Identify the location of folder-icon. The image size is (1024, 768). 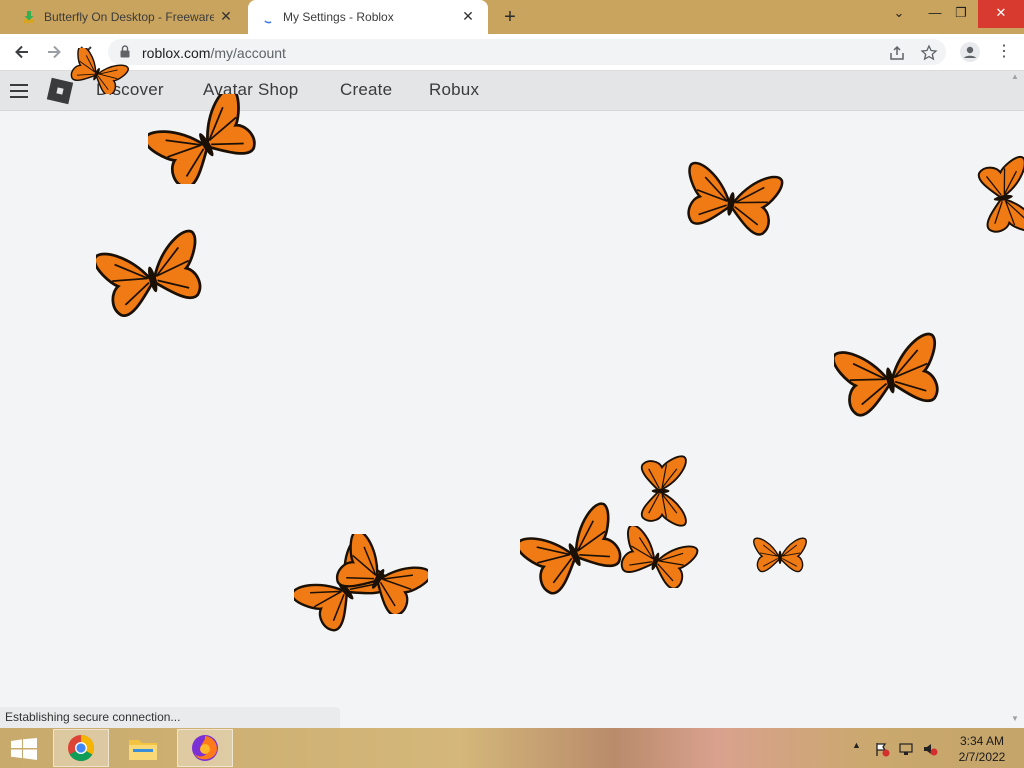
(143, 750).